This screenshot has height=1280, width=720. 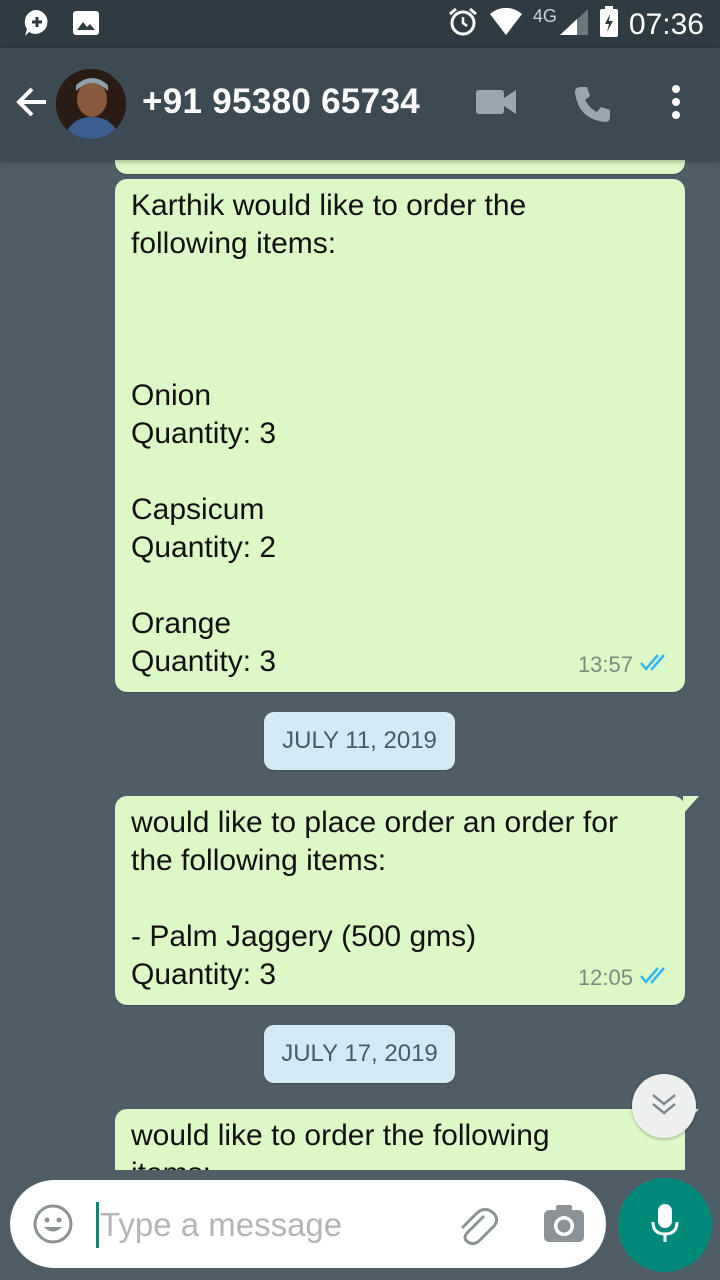 I want to click on message-bubble-partial, so click(x=400, y=167).